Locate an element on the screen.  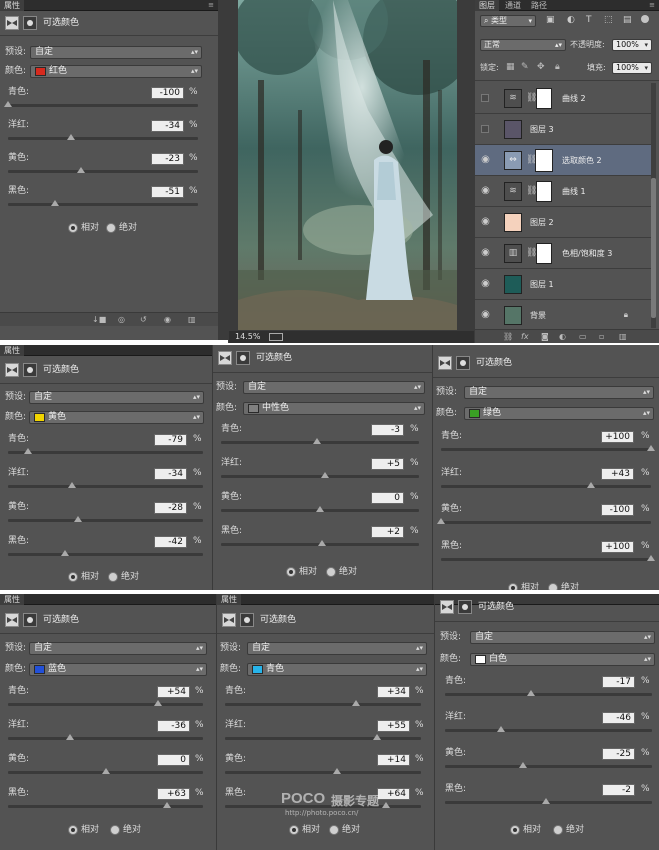
lock-paint-icon: ✎ is located at coordinates (525, 67).